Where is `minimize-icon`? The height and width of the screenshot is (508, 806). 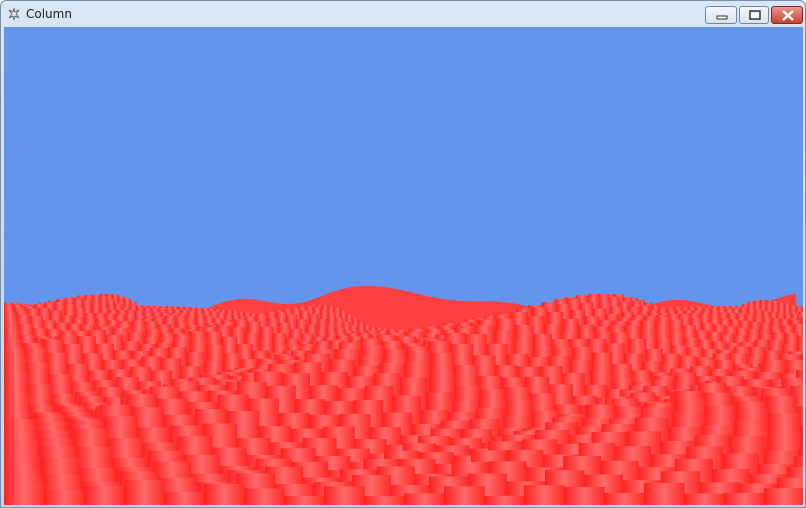
minimize-icon is located at coordinates (722, 17).